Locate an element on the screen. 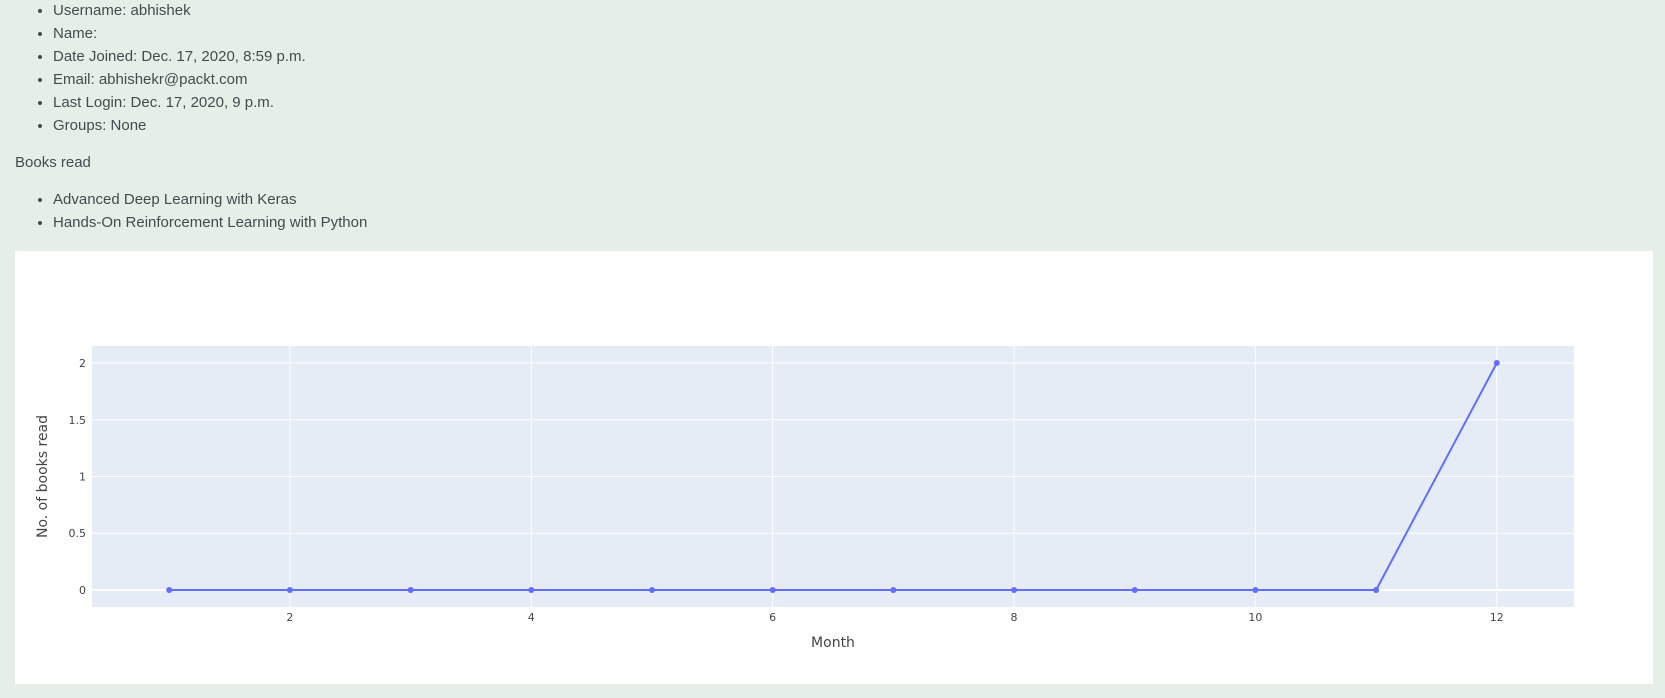 The width and height of the screenshot is (1665, 698). profile-email: Email: abhishekr@packt.com is located at coordinates (179, 79).